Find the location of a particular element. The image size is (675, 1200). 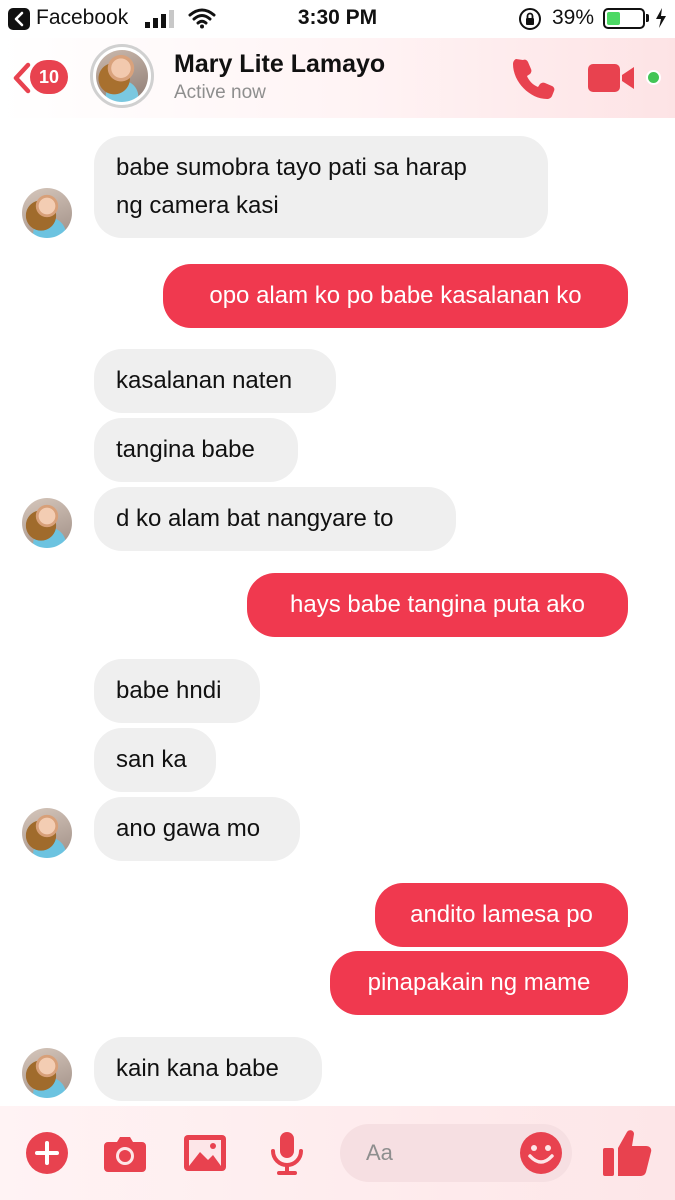

video-camera-icon is located at coordinates (612, 78).